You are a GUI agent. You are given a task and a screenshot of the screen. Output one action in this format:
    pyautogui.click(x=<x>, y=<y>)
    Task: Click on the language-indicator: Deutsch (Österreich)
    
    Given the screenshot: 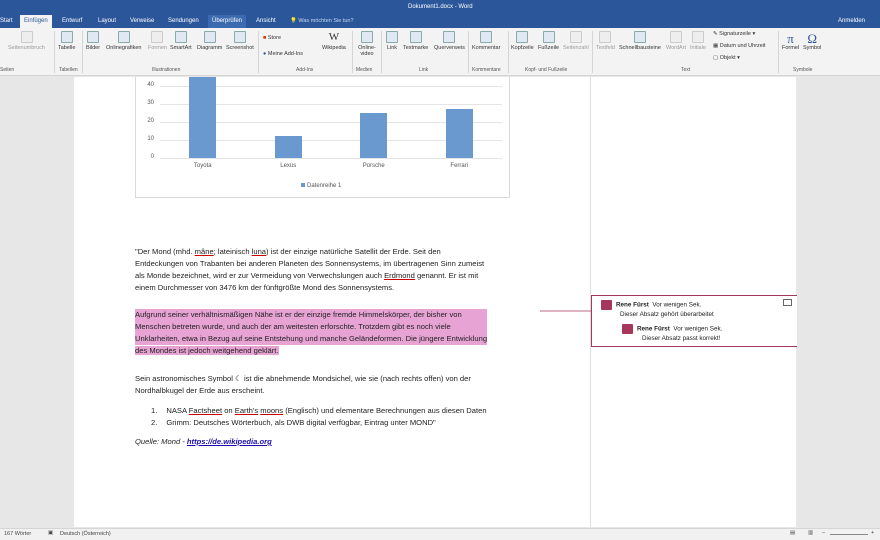 What is the action you would take?
    pyautogui.click(x=85, y=534)
    